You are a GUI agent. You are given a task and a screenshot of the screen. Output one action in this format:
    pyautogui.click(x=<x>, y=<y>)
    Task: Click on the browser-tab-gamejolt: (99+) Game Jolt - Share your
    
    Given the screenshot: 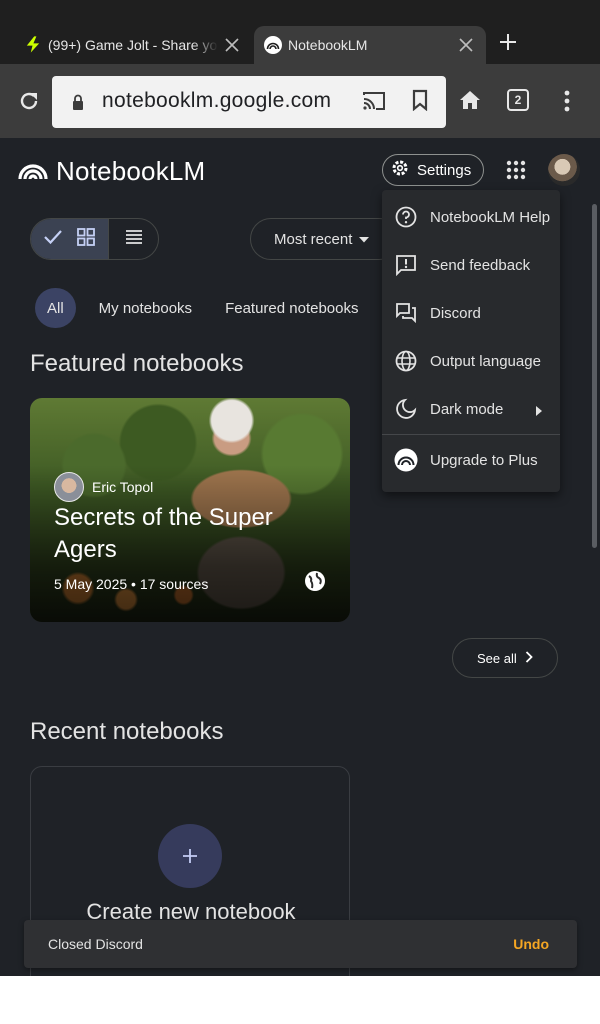 What is the action you would take?
    pyautogui.click(x=133, y=45)
    